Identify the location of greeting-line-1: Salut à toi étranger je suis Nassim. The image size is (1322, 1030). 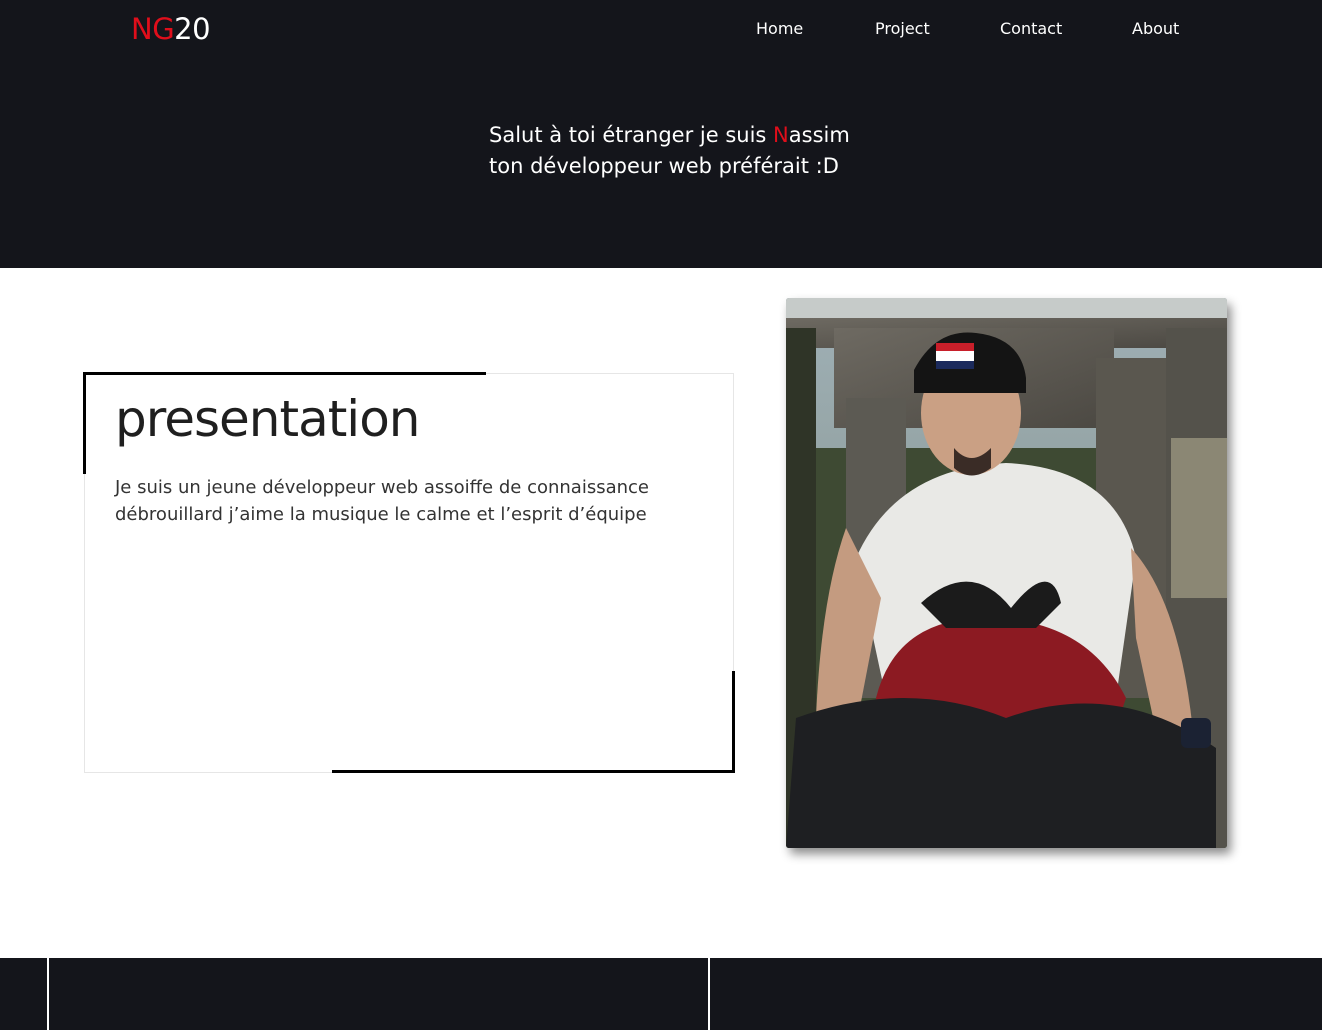
(669, 135).